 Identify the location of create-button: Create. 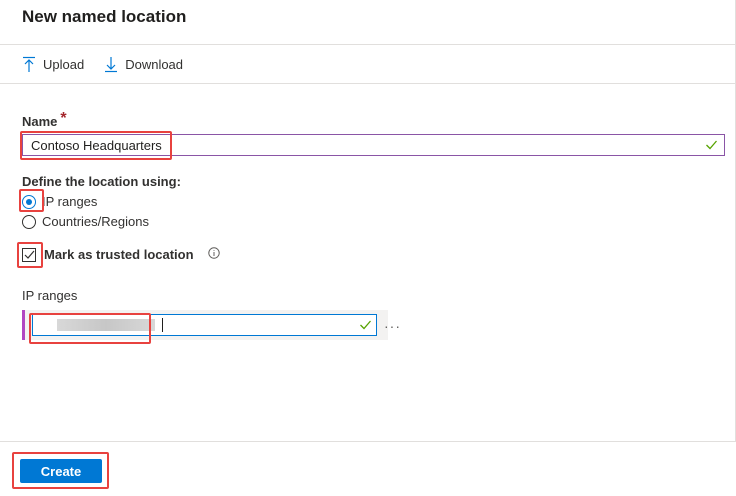
(61, 471).